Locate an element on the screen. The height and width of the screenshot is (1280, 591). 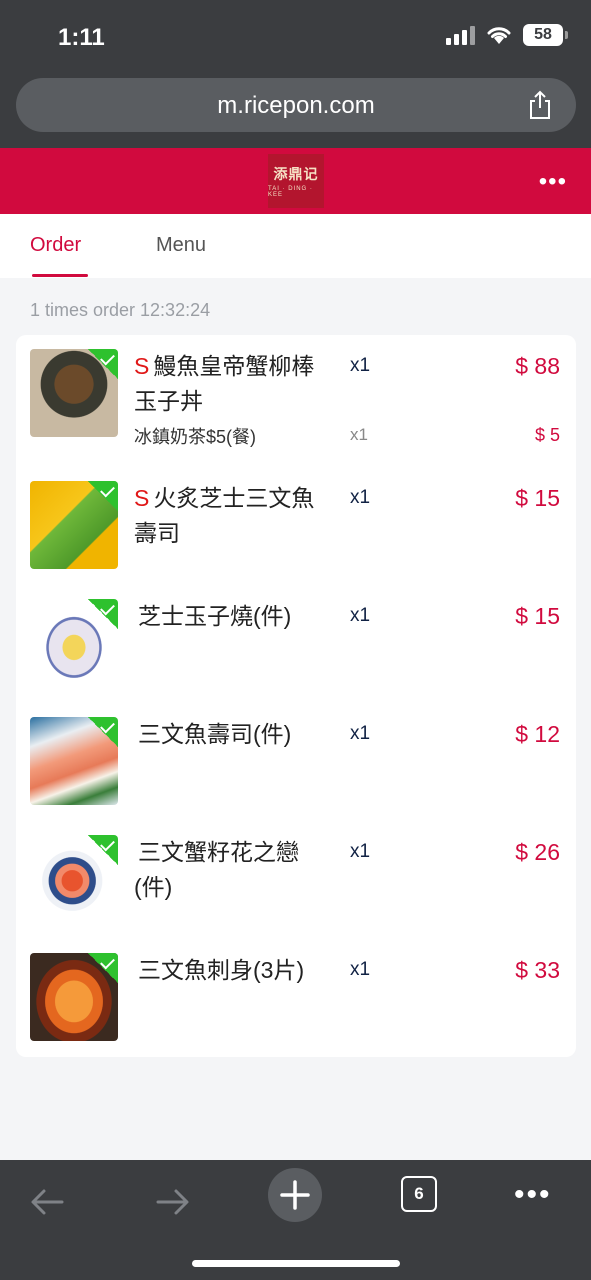
item-price: $ 12 is located at coordinates (537, 734).